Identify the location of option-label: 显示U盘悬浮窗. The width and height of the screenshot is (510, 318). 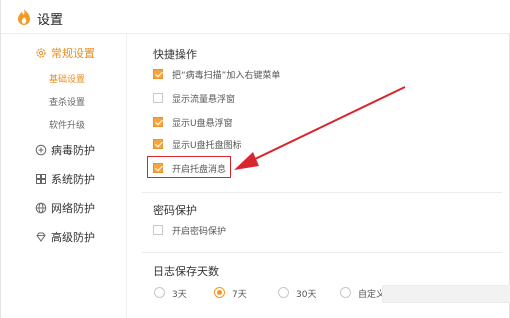
(202, 123).